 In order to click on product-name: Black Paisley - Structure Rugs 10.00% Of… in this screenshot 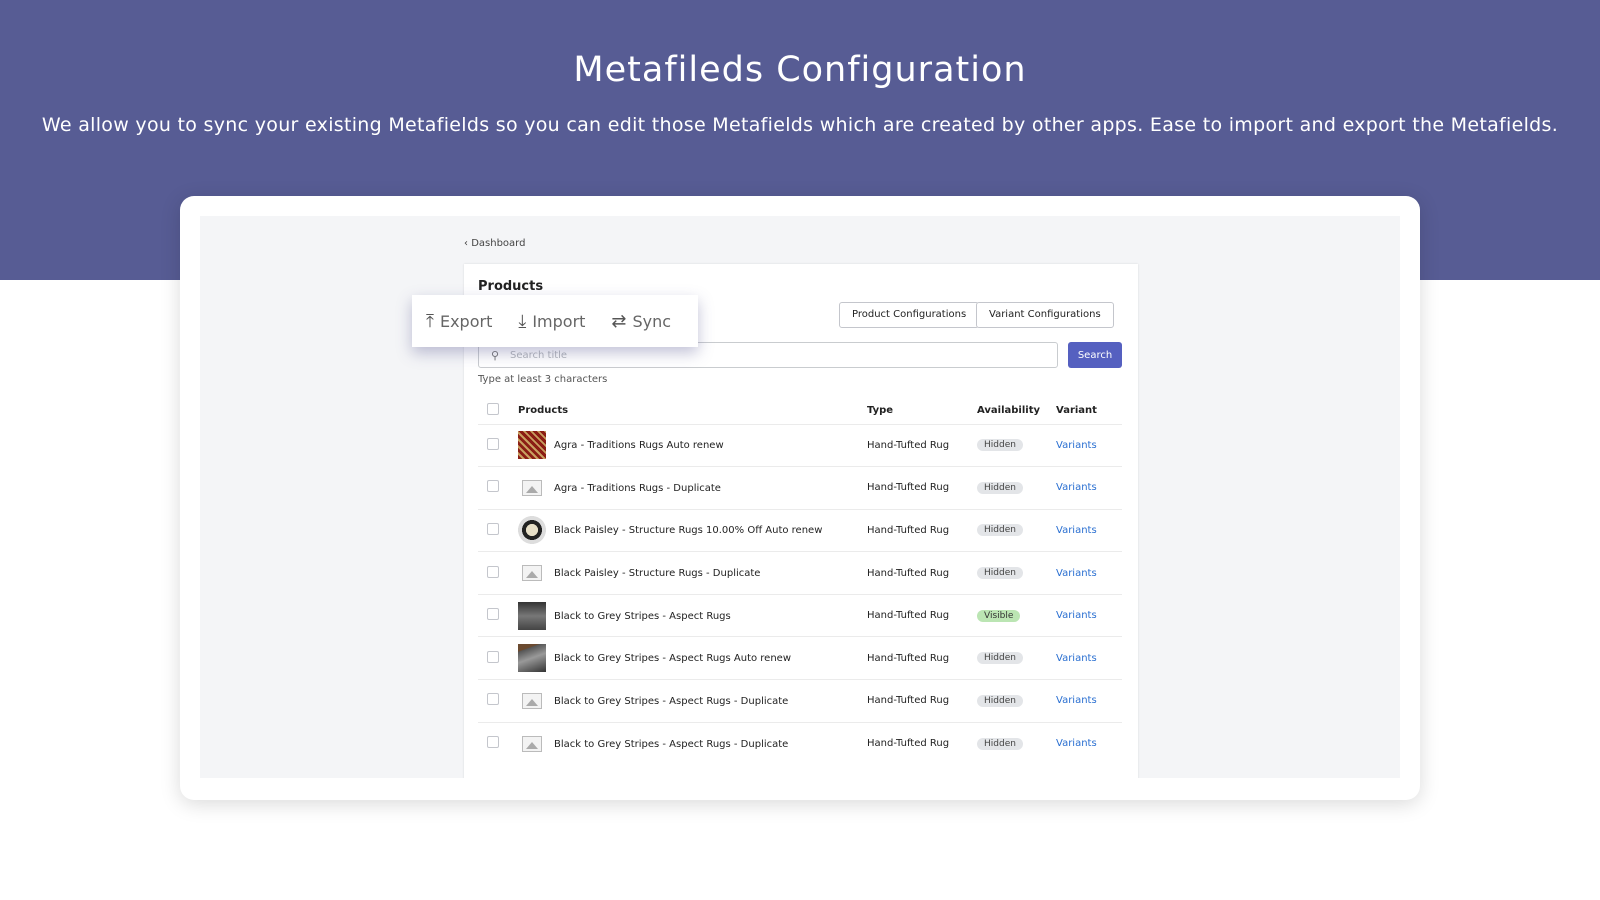, I will do `click(688, 530)`.